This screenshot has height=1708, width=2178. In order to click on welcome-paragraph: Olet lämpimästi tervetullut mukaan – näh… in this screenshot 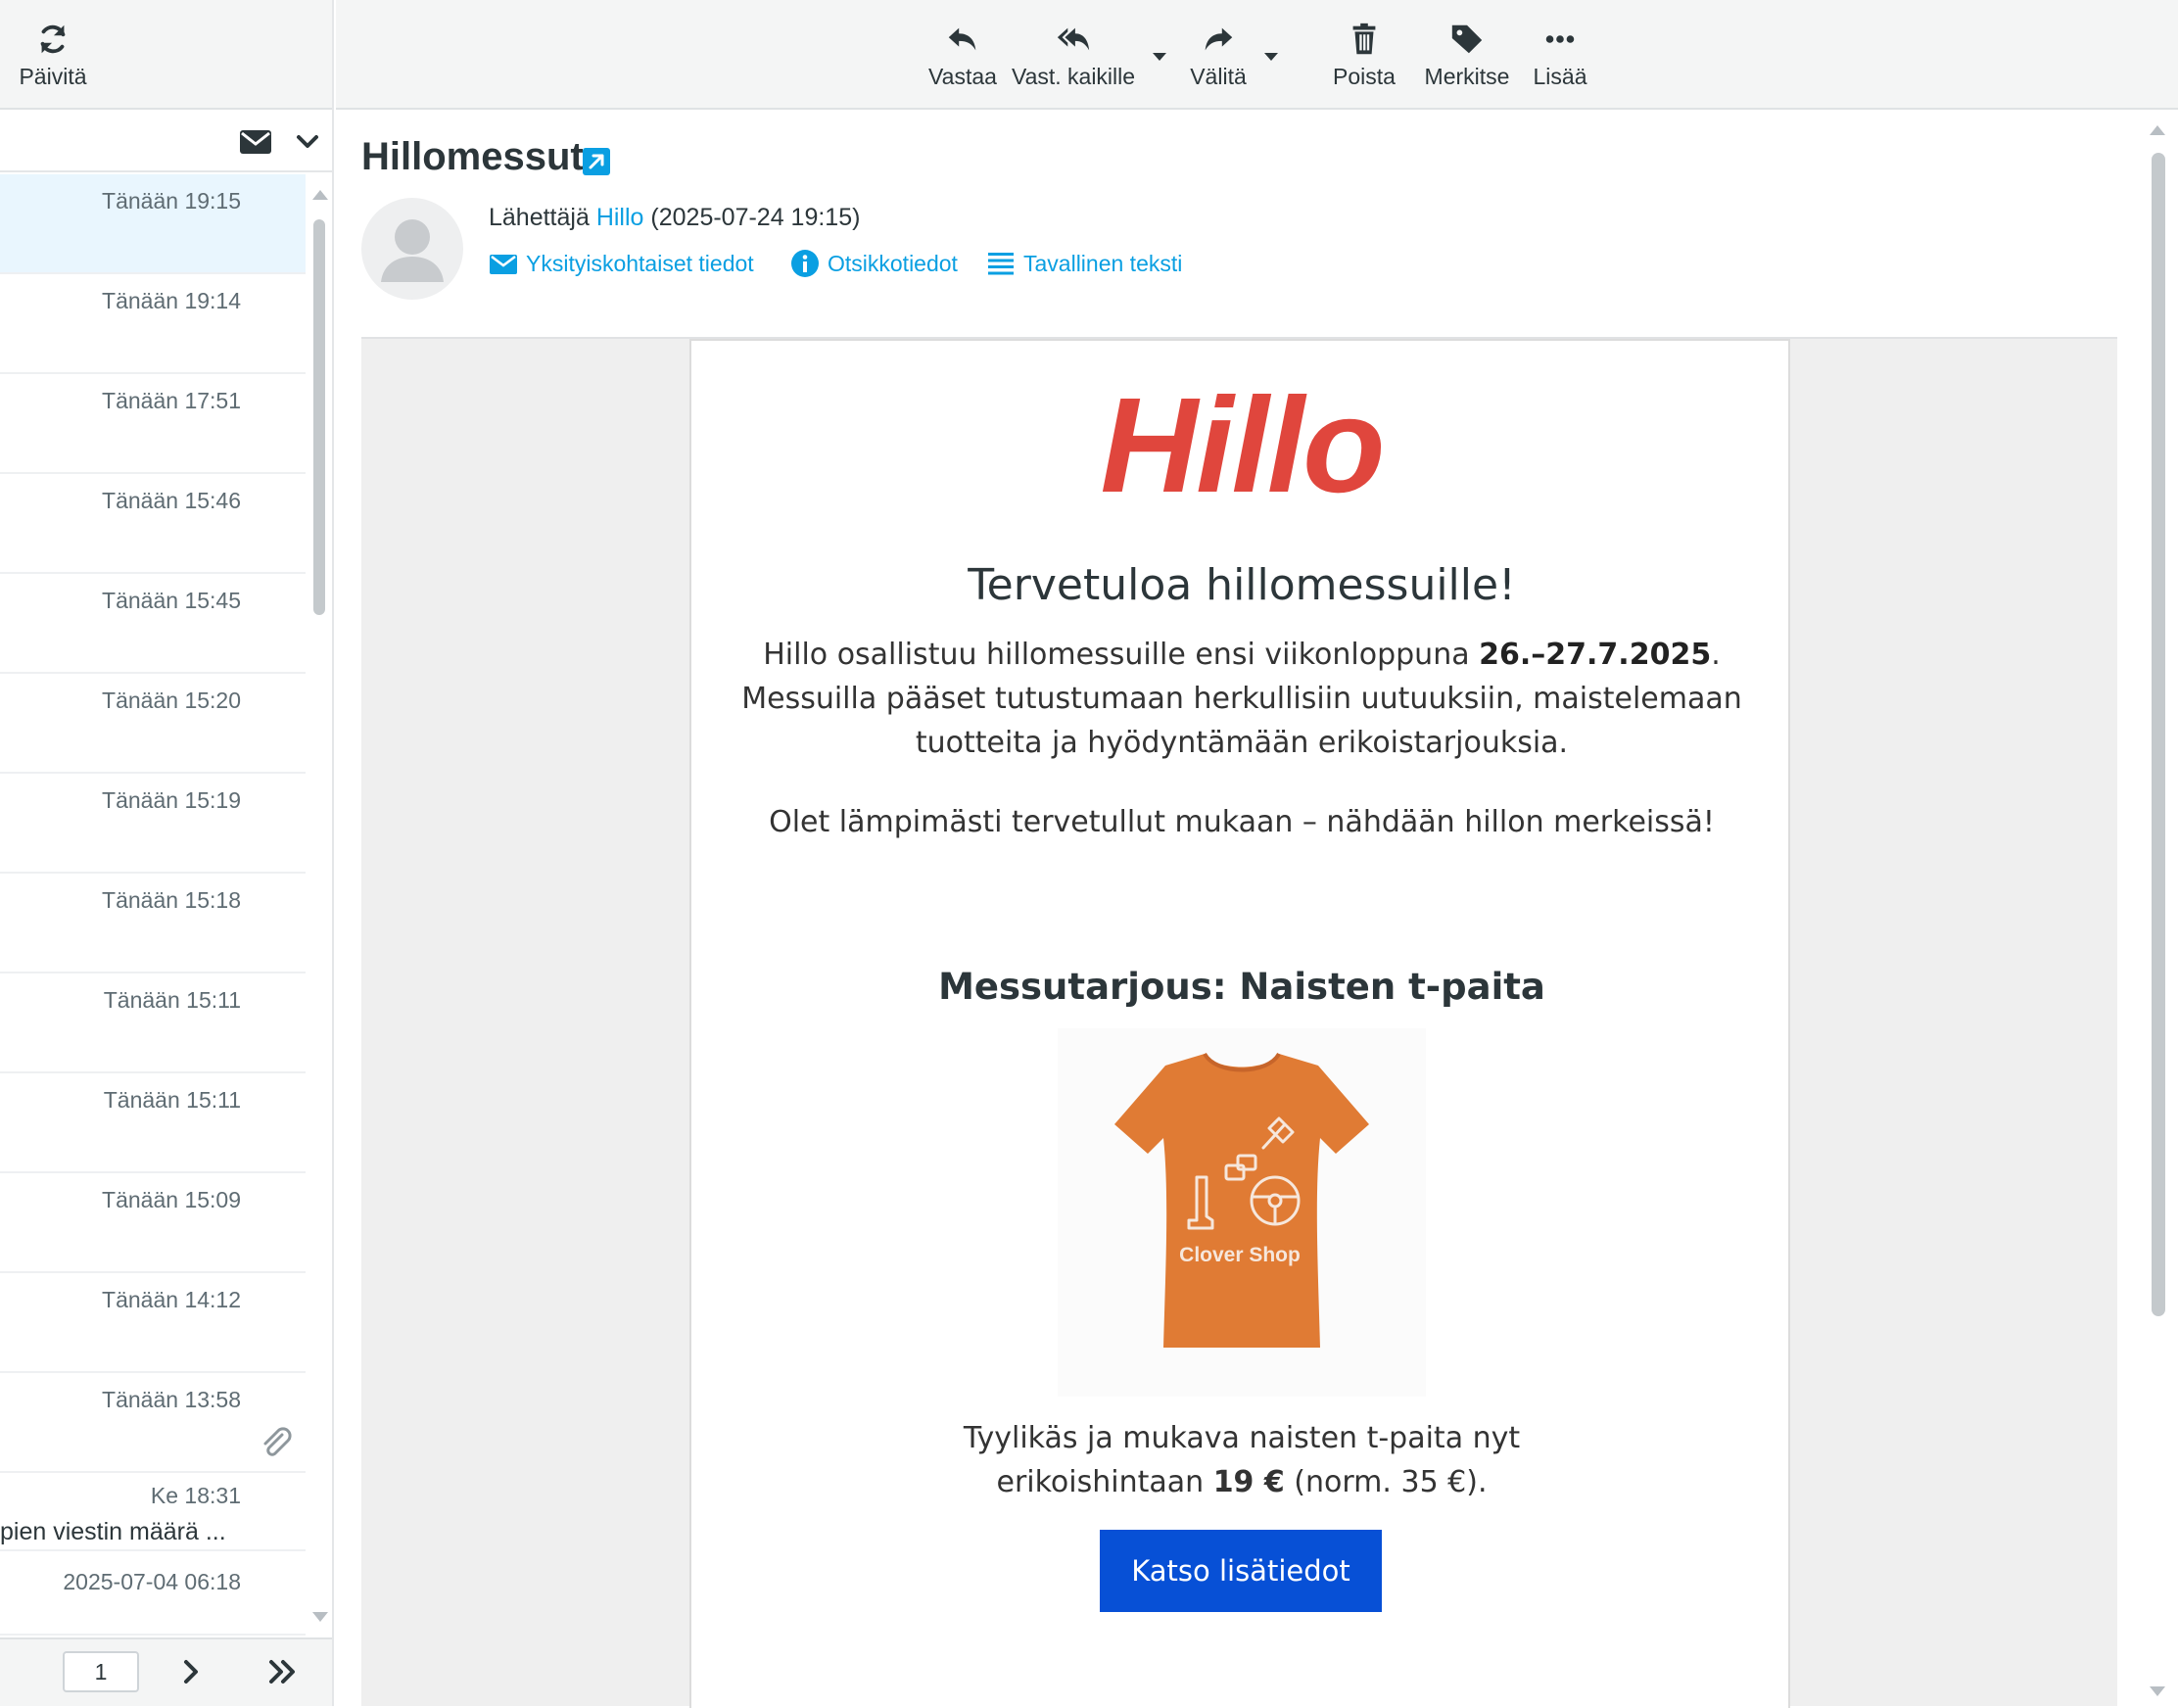, I will do `click(1242, 822)`.